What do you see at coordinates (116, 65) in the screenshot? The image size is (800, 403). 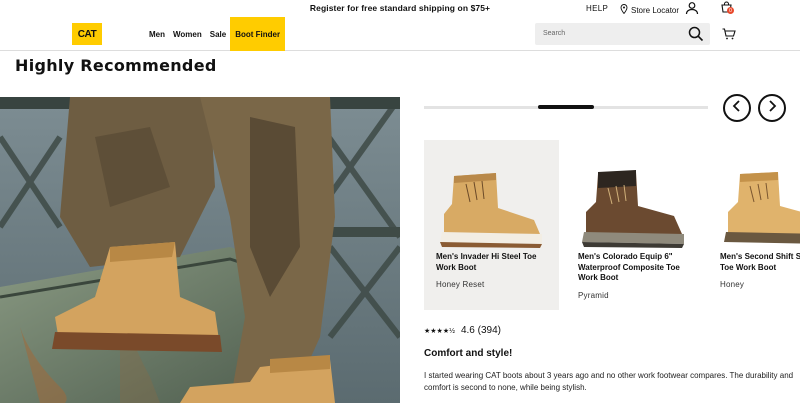 I see `section-title: Highly Recommended` at bounding box center [116, 65].